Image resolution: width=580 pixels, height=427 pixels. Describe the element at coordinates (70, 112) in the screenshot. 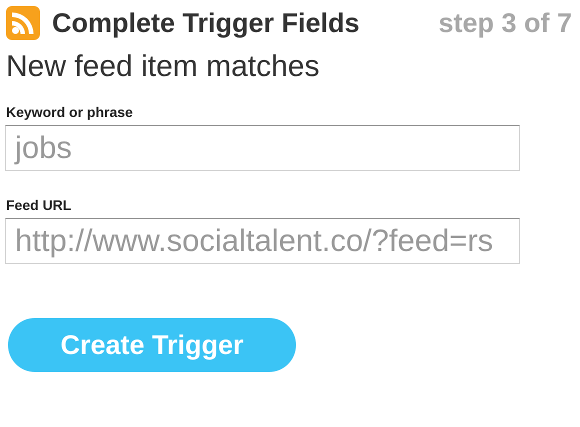

I see `field-label: Keyword or phrase` at that location.